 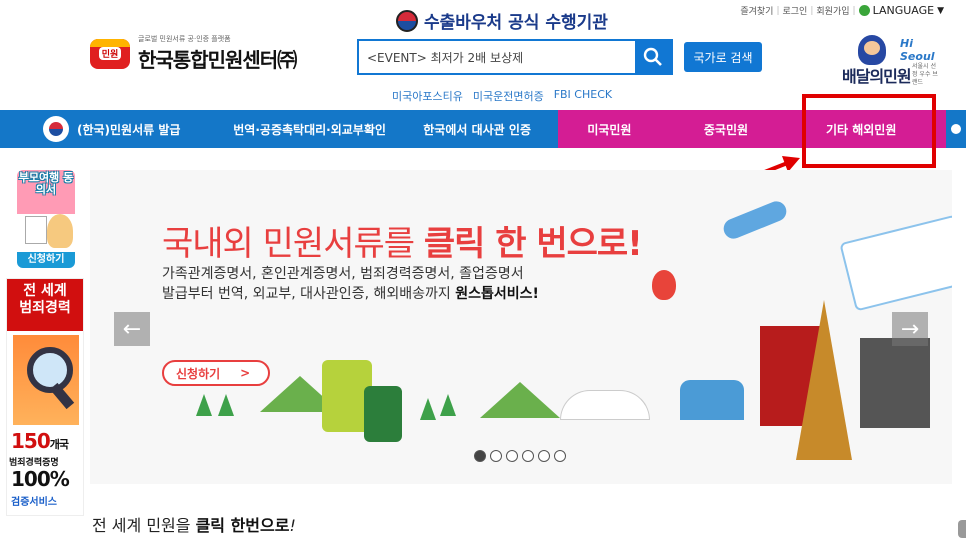 I want to click on search-icon, so click(x=652, y=56).